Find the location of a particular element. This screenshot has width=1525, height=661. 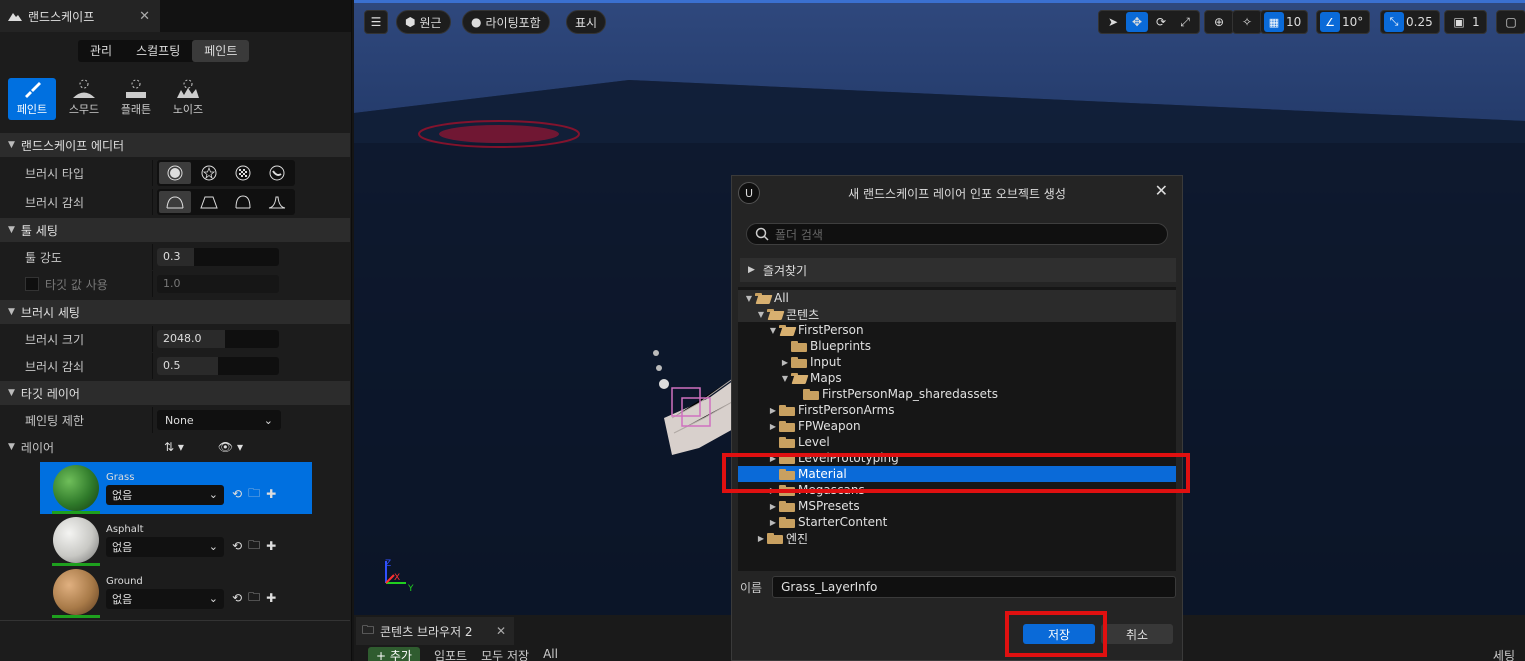

select-icon: ➤ is located at coordinates (1113, 22).